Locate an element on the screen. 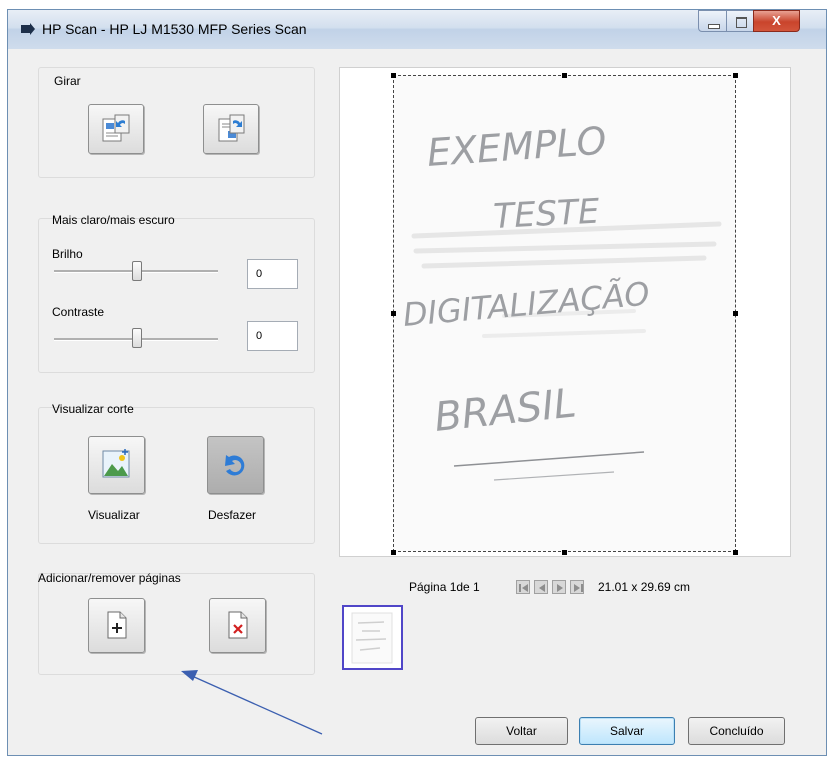 The image size is (832, 762). crop-handle-right is located at coordinates (735, 313).